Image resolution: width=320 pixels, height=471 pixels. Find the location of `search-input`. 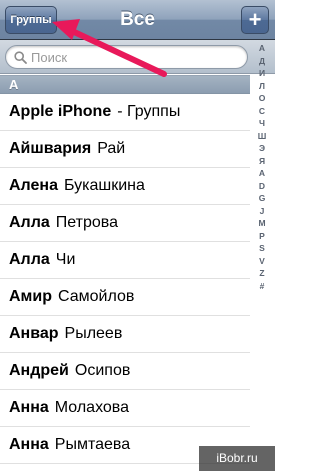

search-input is located at coordinates (131, 57).